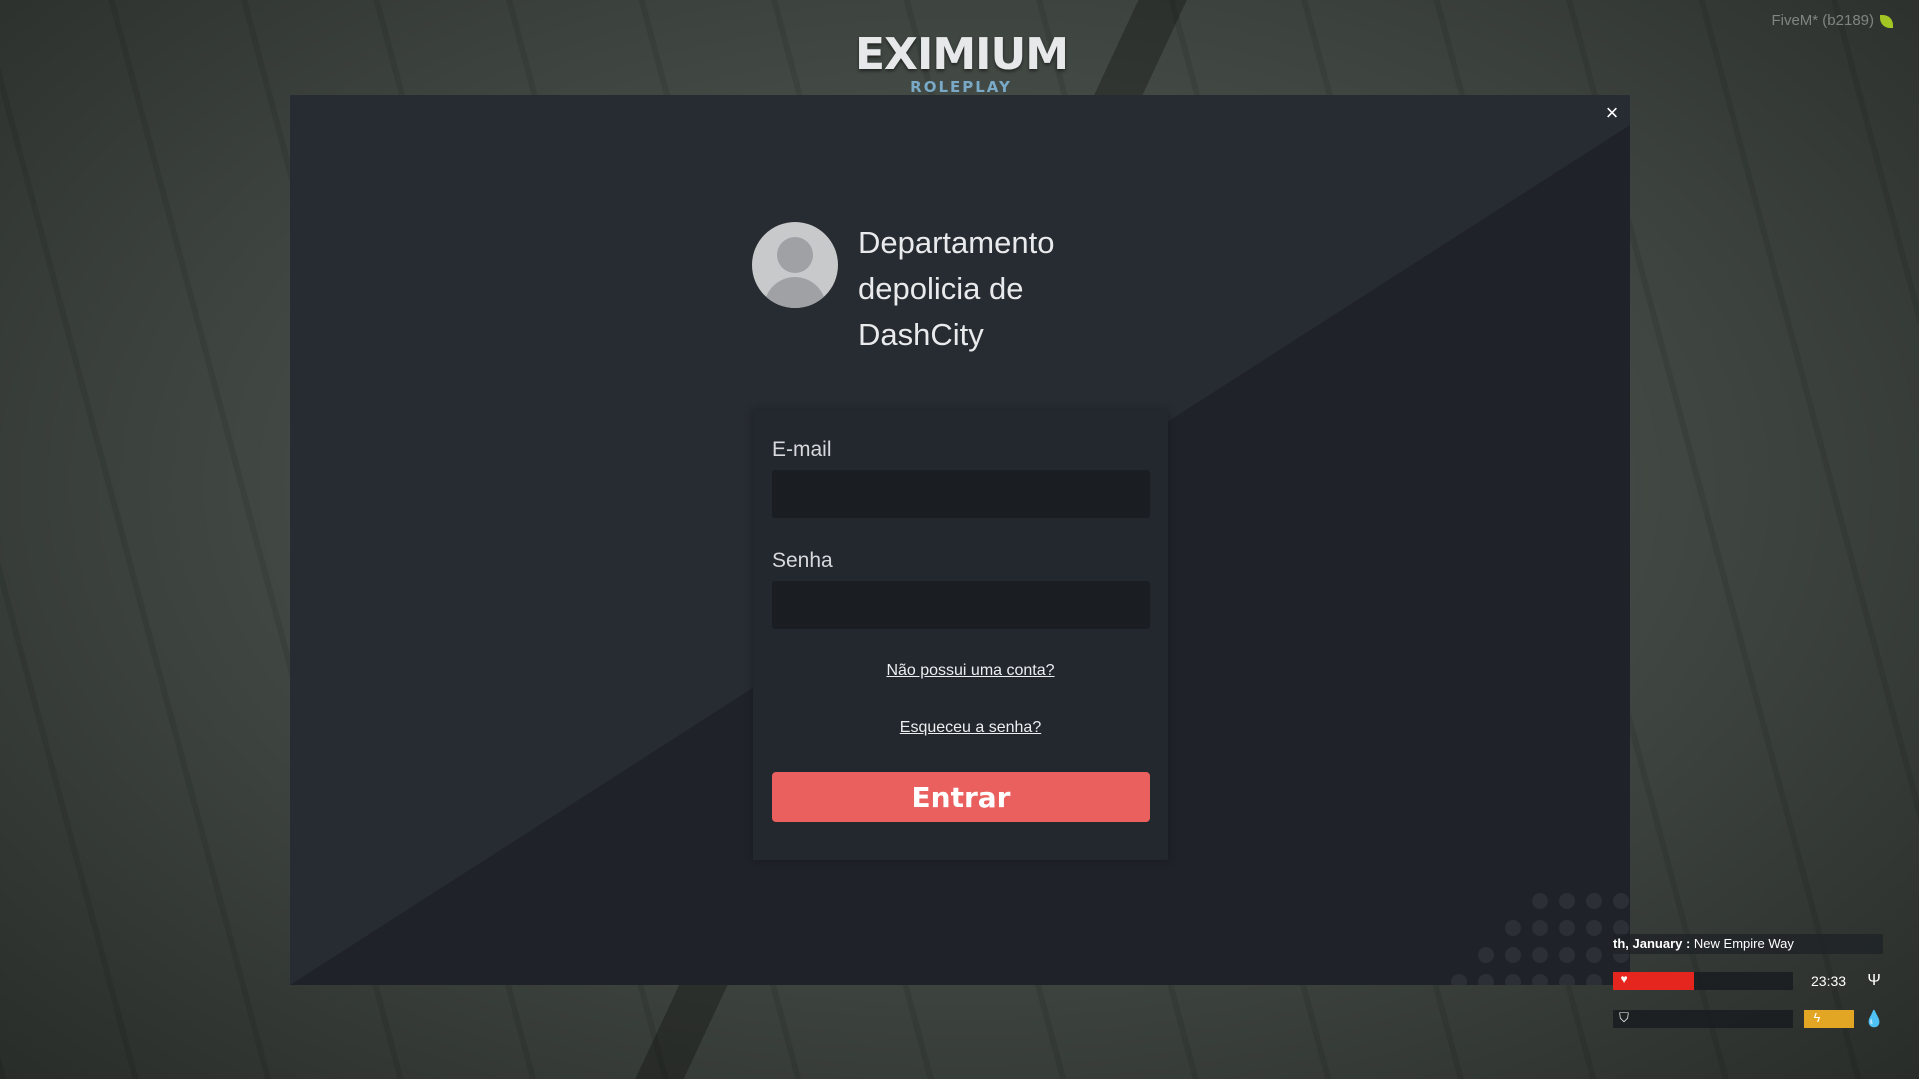 The width and height of the screenshot is (1919, 1079). I want to click on health-bar, so click(1703, 981).